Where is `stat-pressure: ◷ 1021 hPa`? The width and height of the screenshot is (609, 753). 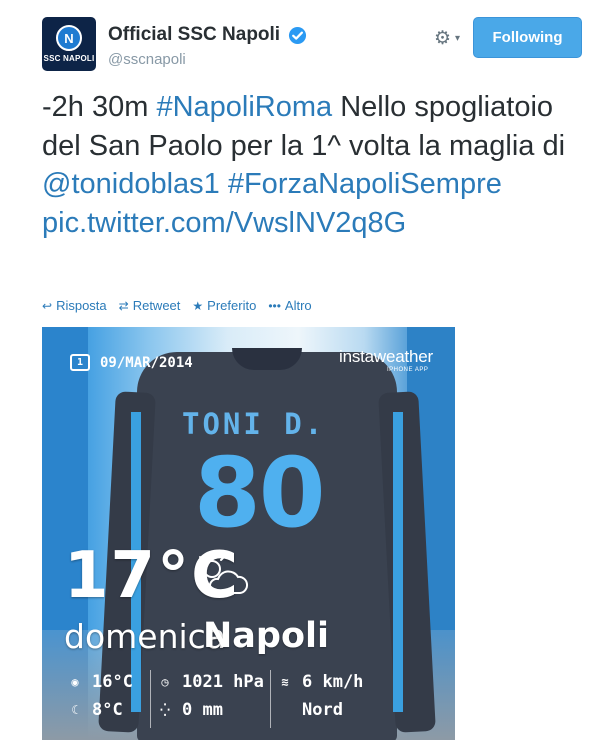
stat-pressure: ◷ 1021 hPa is located at coordinates (211, 682).